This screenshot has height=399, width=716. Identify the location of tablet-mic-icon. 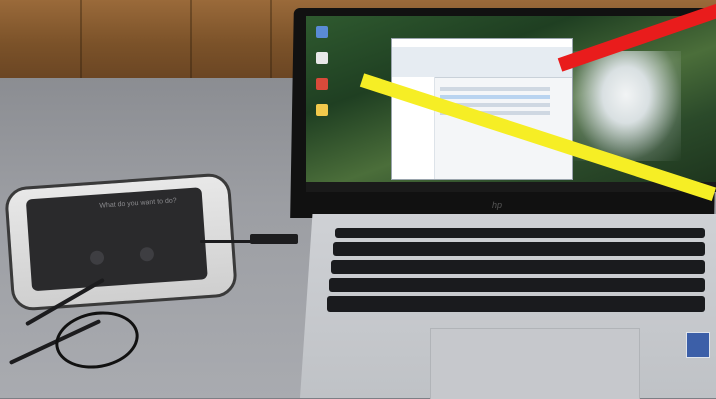
(97, 258).